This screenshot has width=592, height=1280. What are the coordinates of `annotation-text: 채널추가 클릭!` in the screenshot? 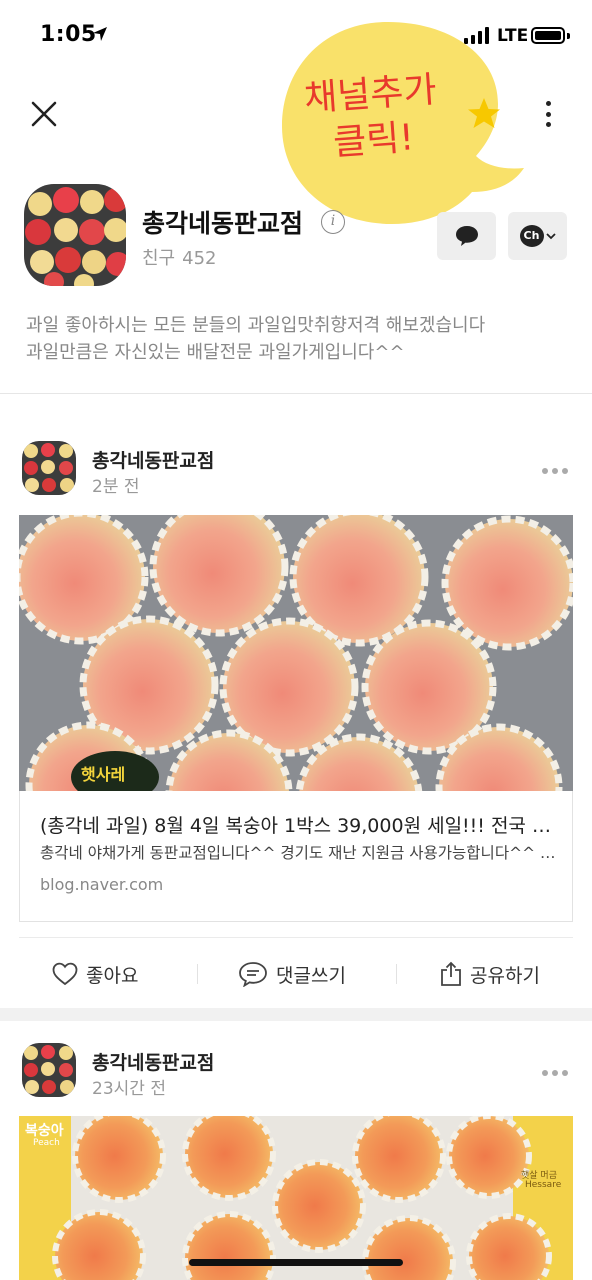 It's located at (372, 118).